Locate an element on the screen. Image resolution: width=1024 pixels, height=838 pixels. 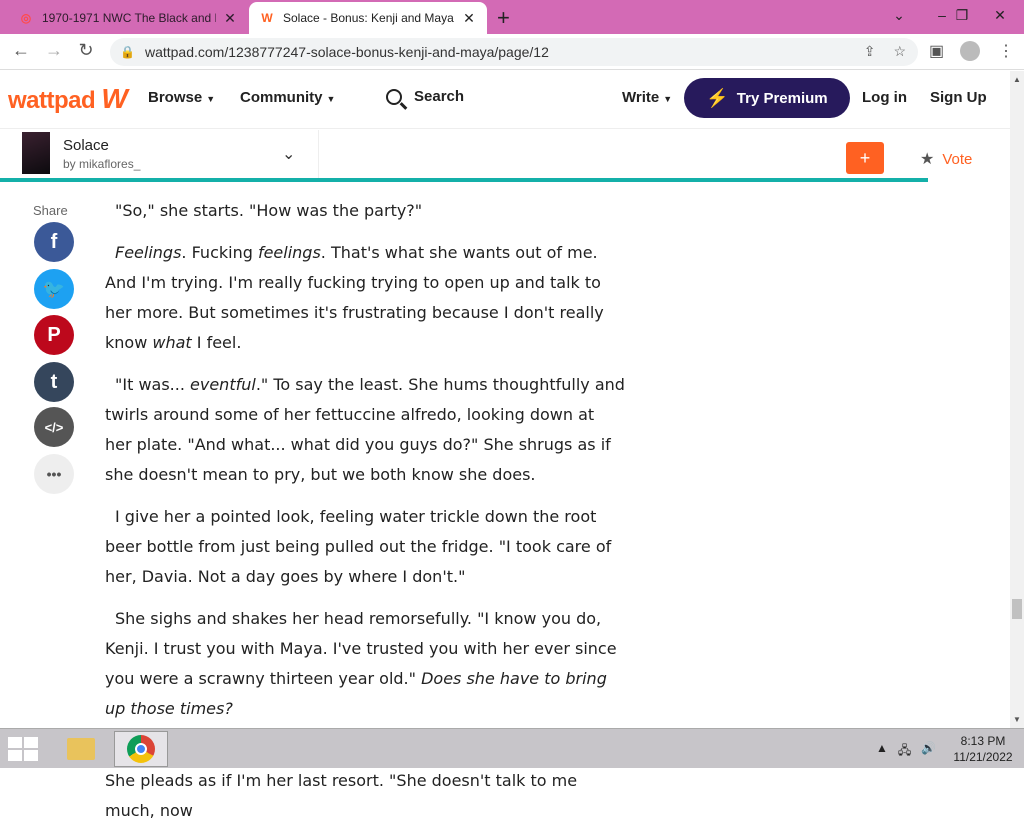
time: 8:13 PM is located at coordinates (983, 741).